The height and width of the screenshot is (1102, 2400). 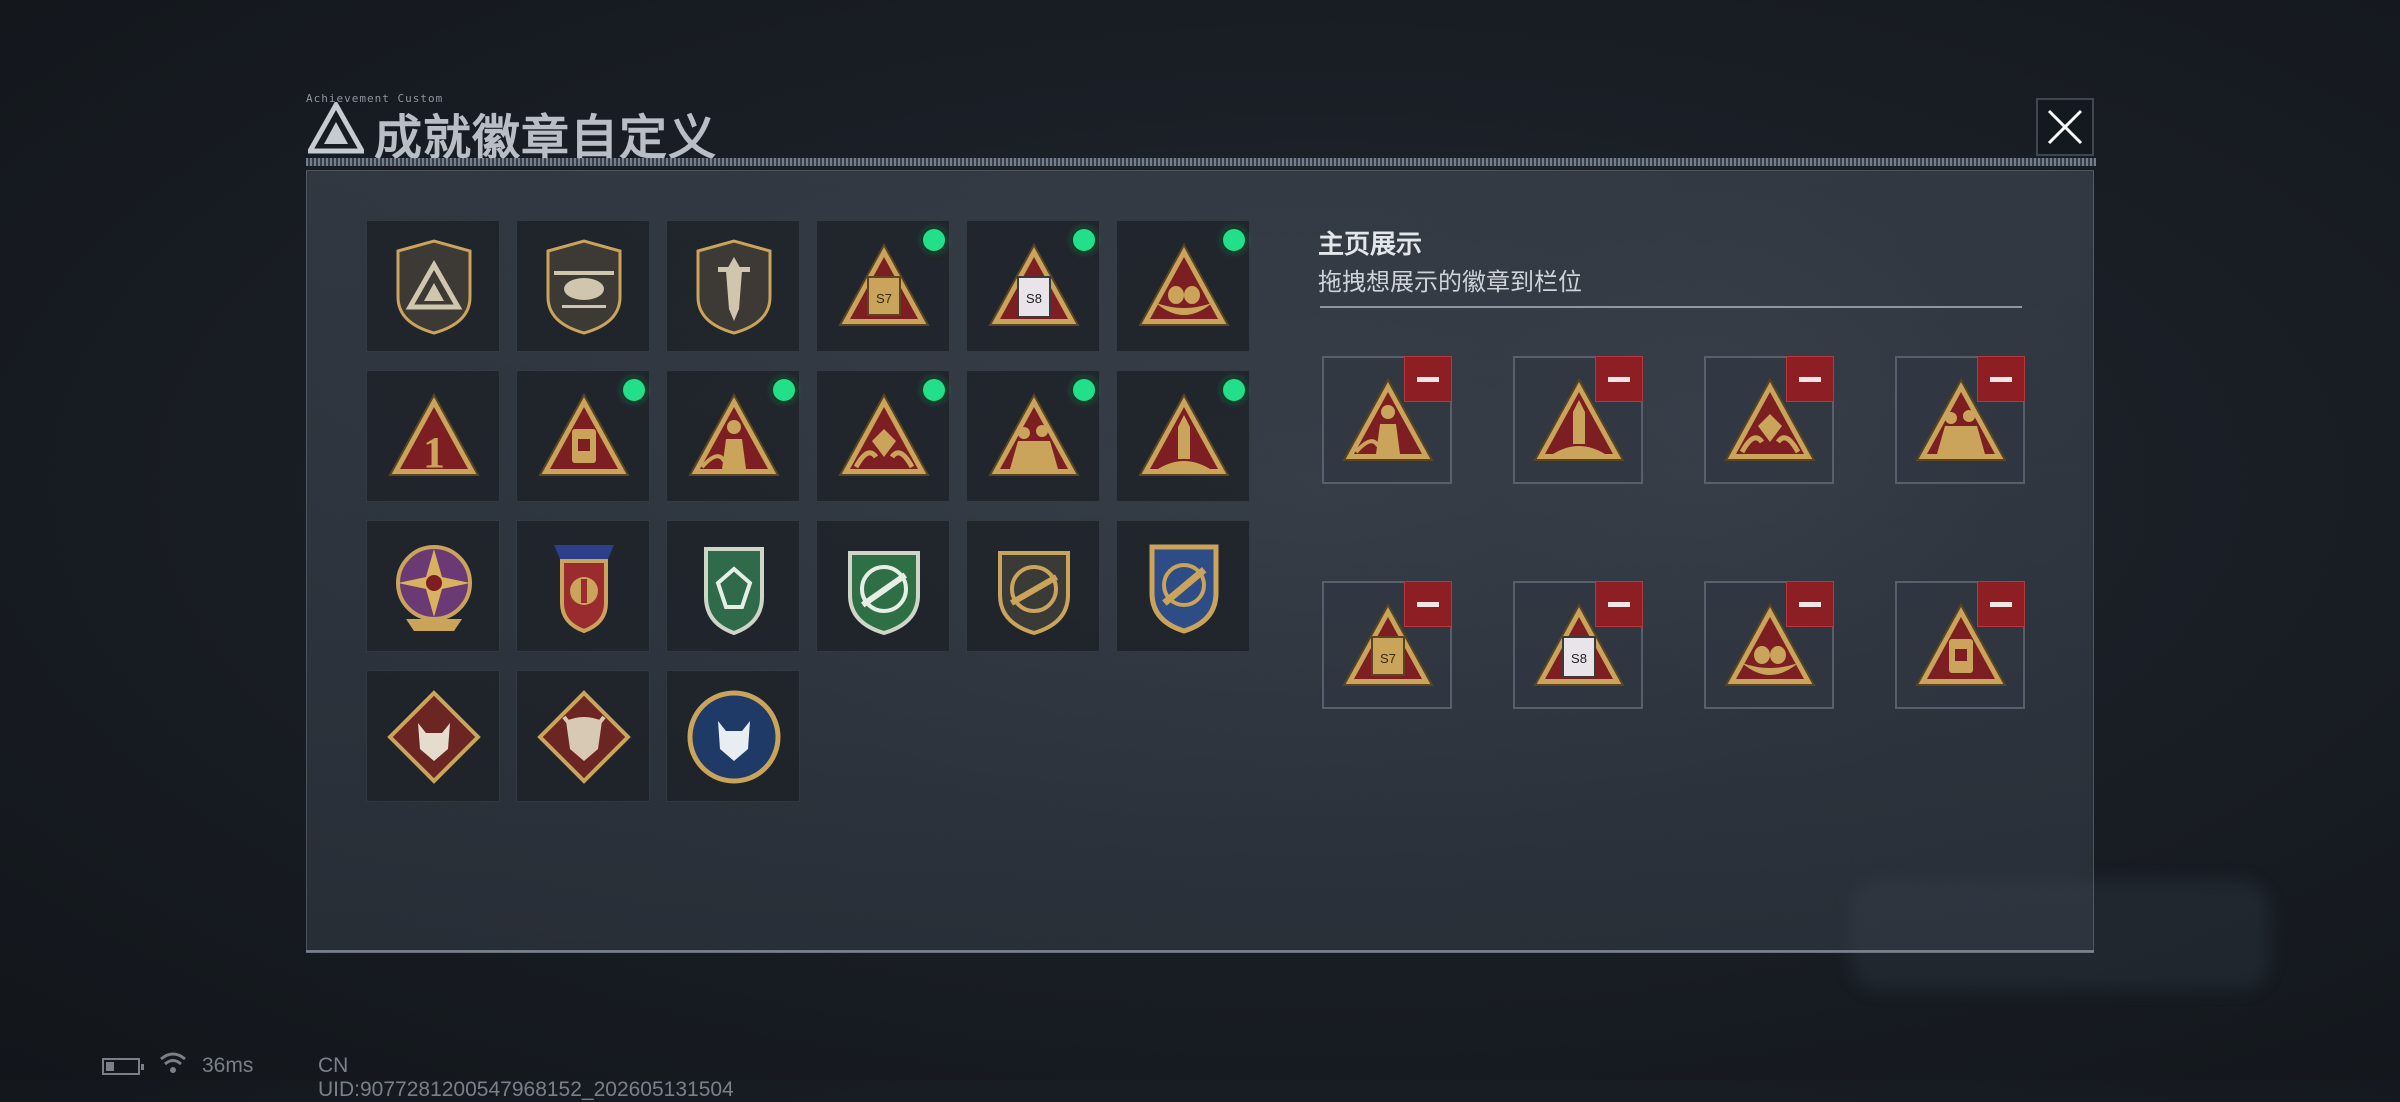 I want to click on showcase-divider, so click(x=1671, y=307).